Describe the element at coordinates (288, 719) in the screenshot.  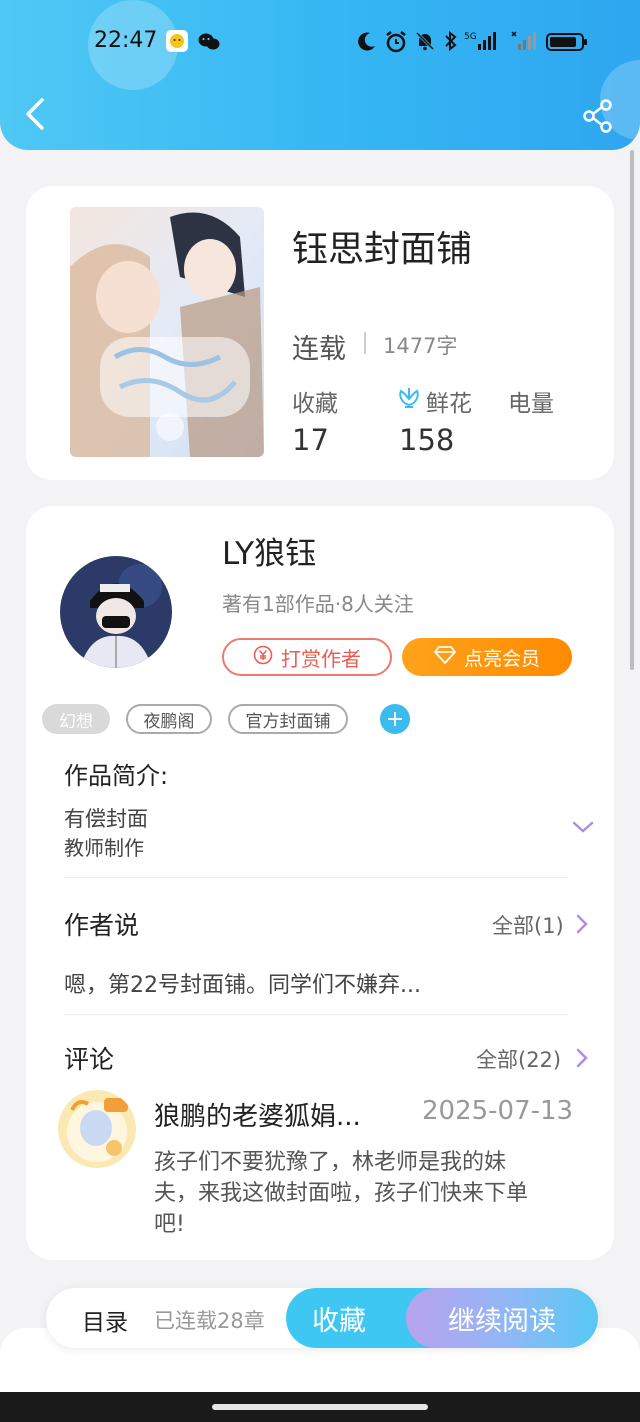
I see `tag-official-cover-shop: 官方封面铺` at that location.